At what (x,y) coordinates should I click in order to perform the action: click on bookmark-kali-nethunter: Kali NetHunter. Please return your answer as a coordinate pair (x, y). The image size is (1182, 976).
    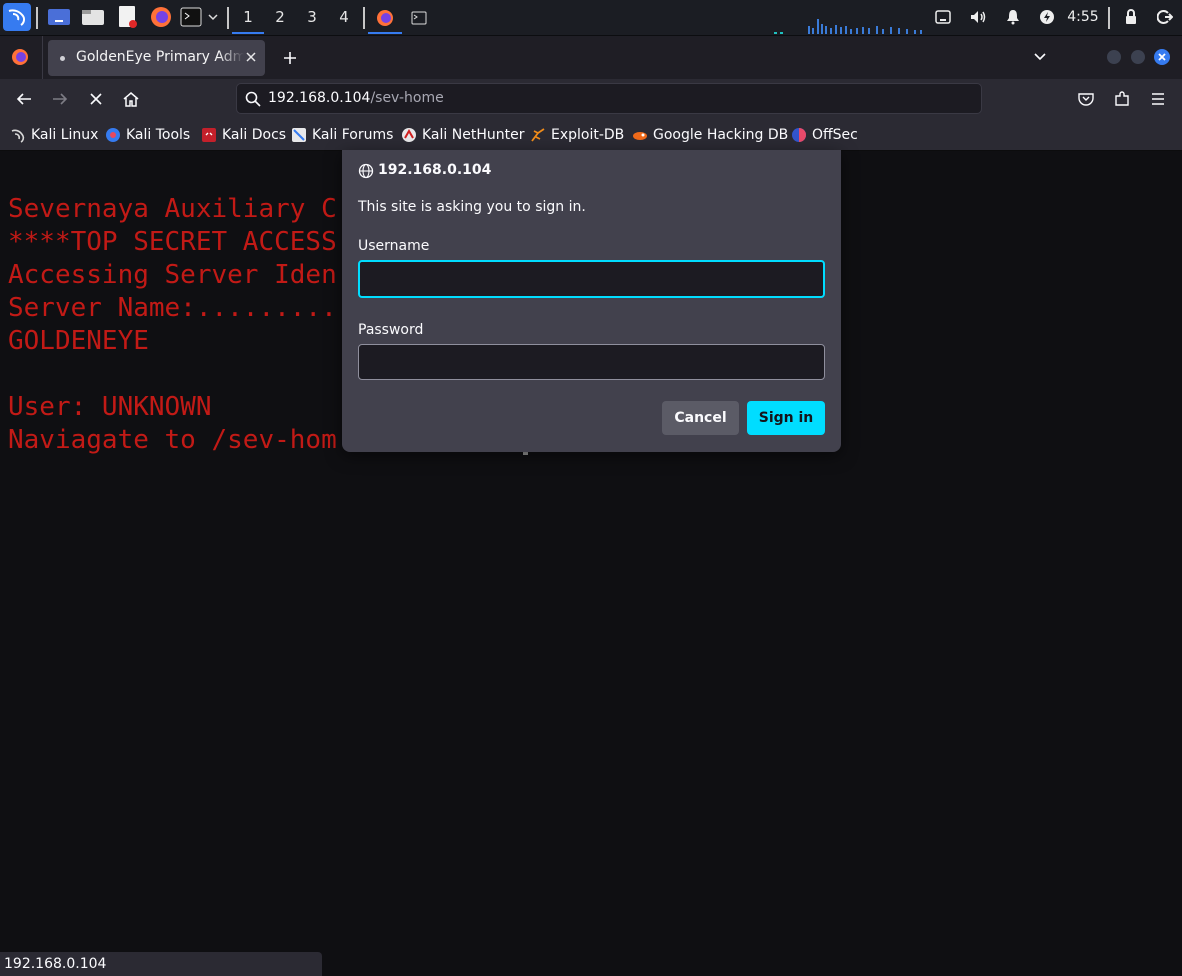
    Looking at the image, I should click on (462, 134).